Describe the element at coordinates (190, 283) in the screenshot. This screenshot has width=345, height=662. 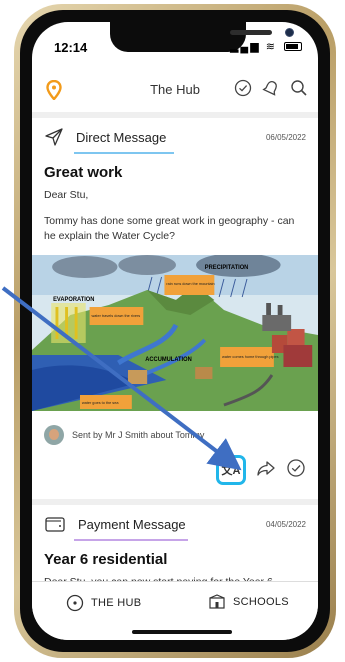
I see `rain-note: rain runs down the mountain` at that location.